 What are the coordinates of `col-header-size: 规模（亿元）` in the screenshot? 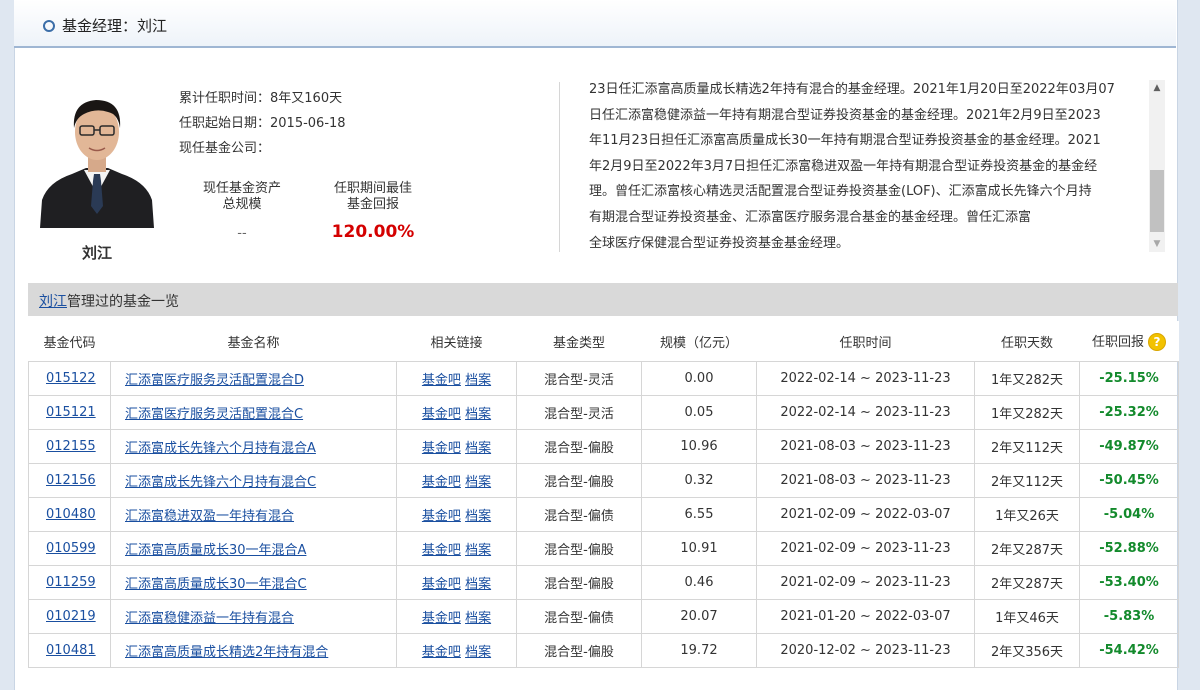 It's located at (699, 341).